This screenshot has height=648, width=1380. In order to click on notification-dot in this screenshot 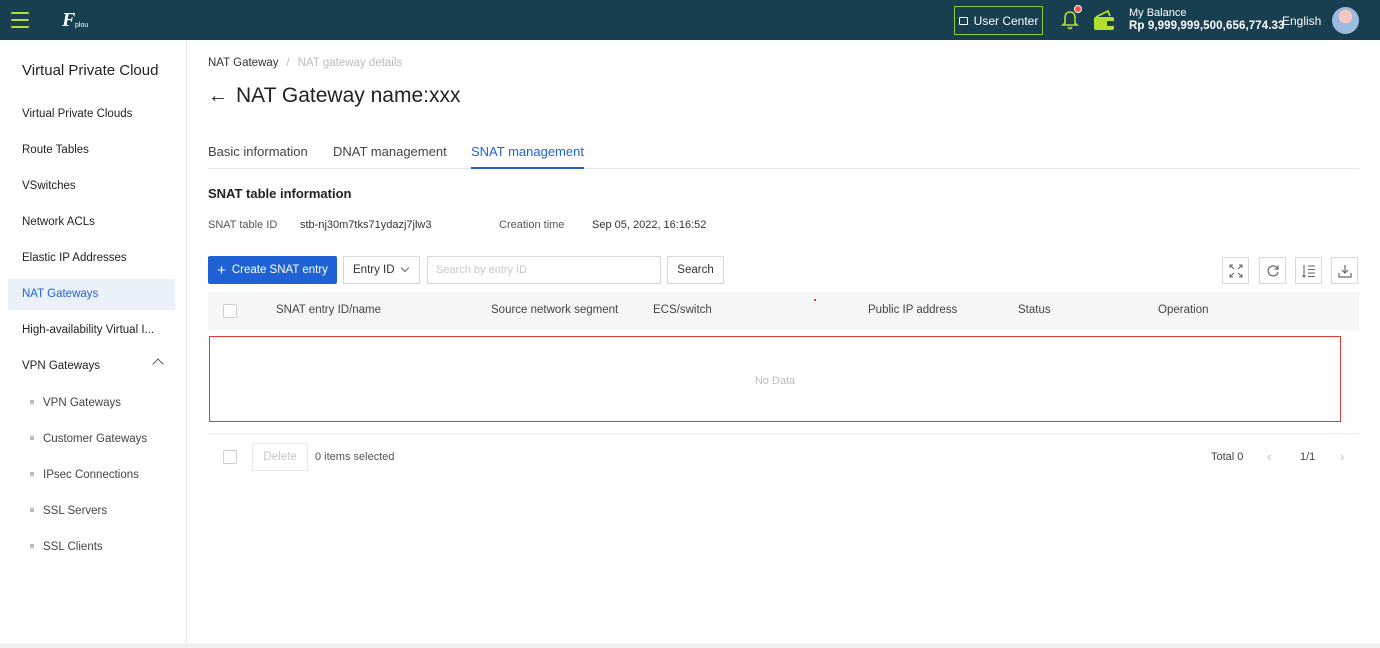, I will do `click(1078, 9)`.